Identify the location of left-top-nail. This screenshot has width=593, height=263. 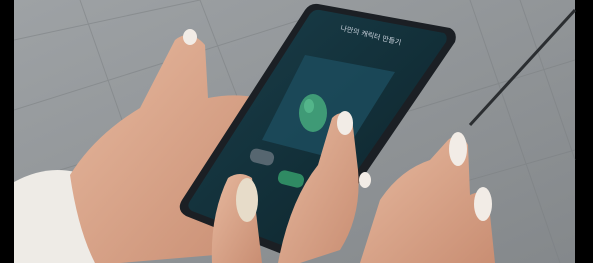
(190, 37).